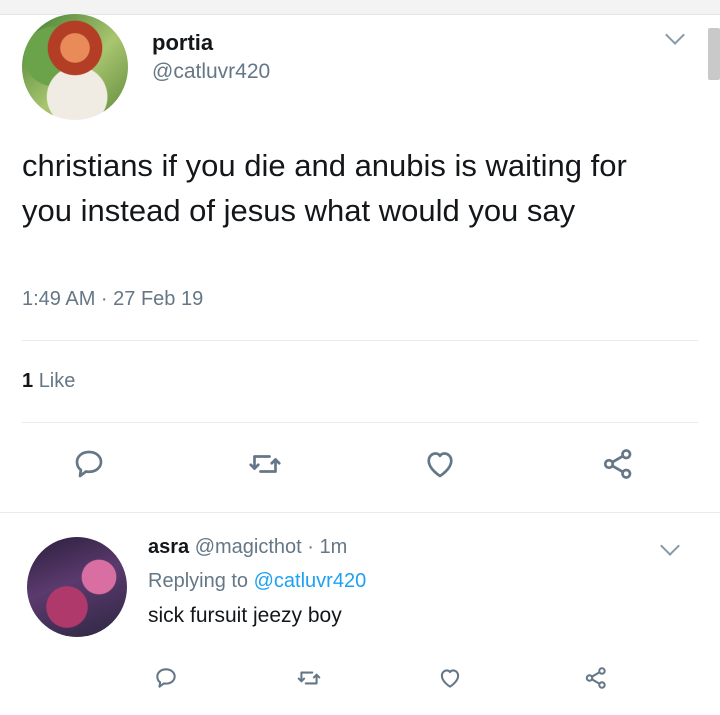  What do you see at coordinates (360, 512) in the screenshot?
I see `tweet-separator` at bounding box center [360, 512].